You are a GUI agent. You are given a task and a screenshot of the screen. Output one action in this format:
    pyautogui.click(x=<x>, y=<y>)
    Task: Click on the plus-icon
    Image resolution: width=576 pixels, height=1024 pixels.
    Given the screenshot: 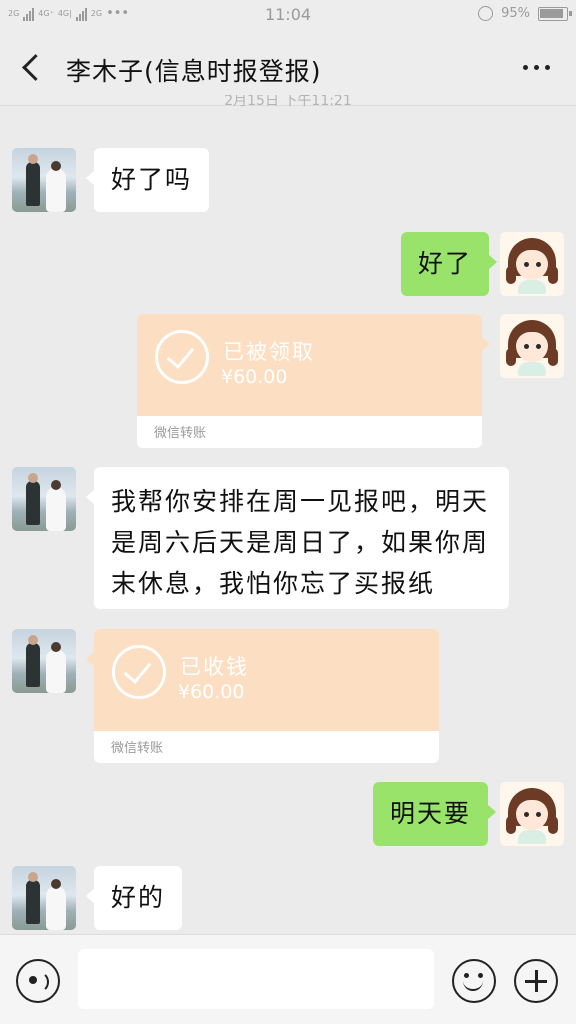 What is the action you would take?
    pyautogui.click(x=536, y=981)
    